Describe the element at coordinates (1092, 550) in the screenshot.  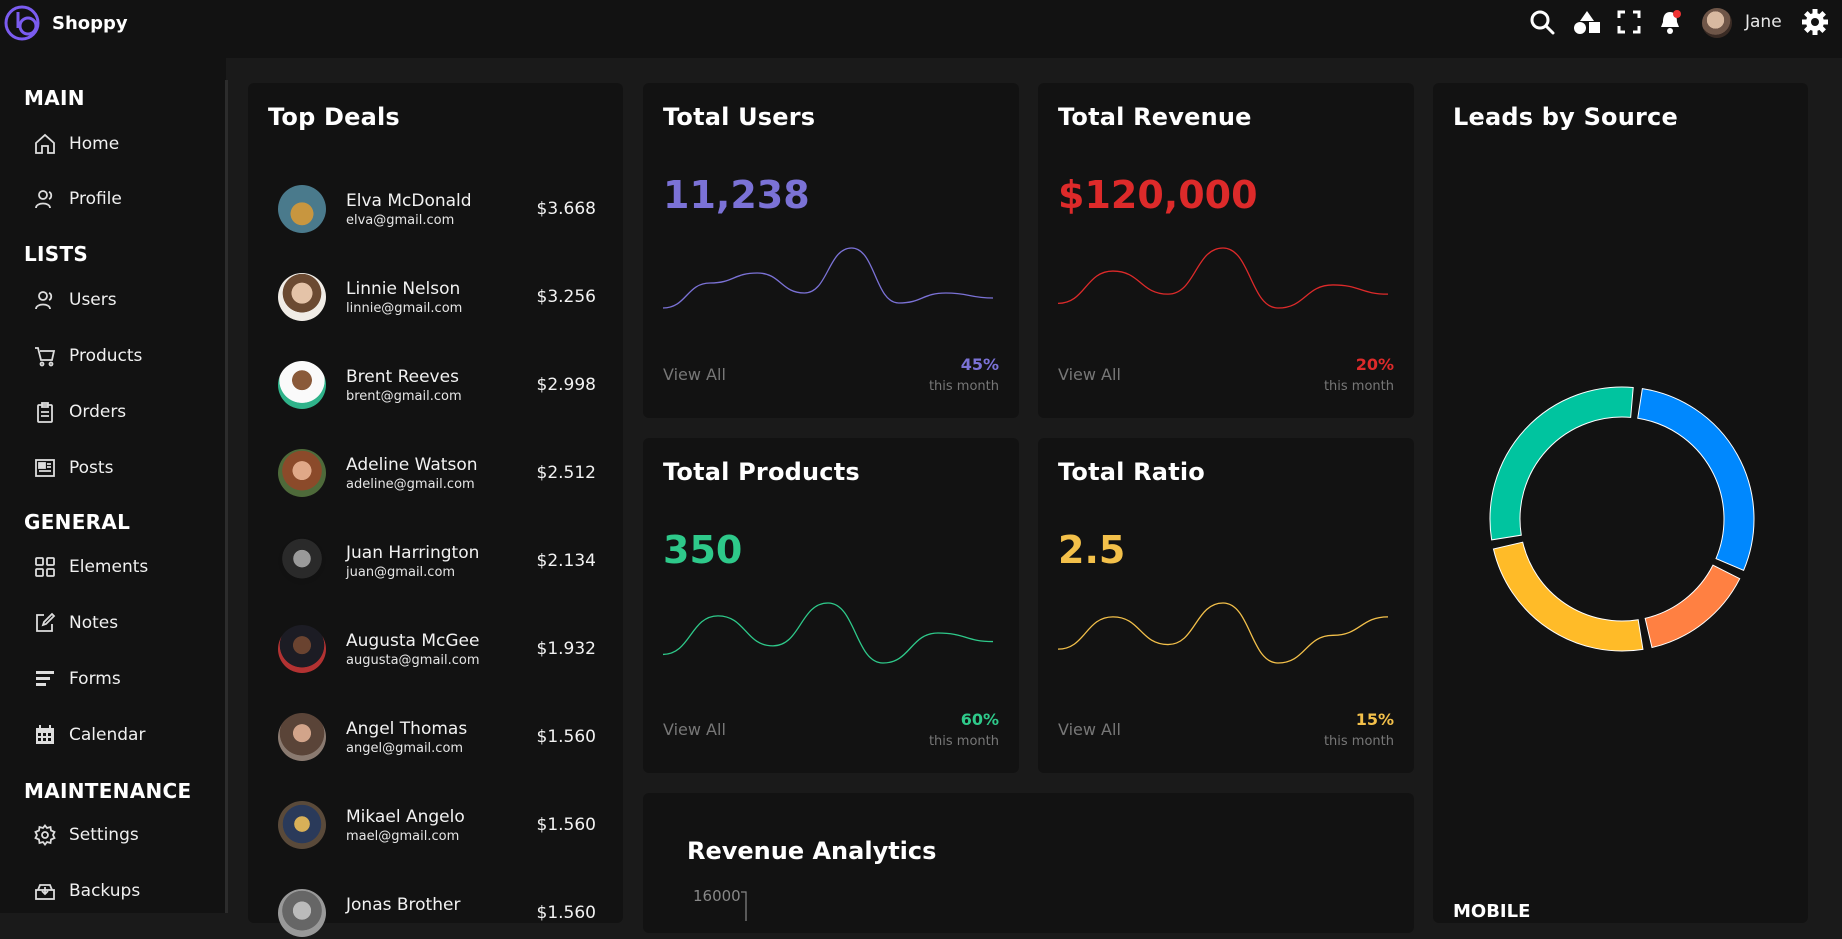
I see `total-ratio-value: 2.5` at that location.